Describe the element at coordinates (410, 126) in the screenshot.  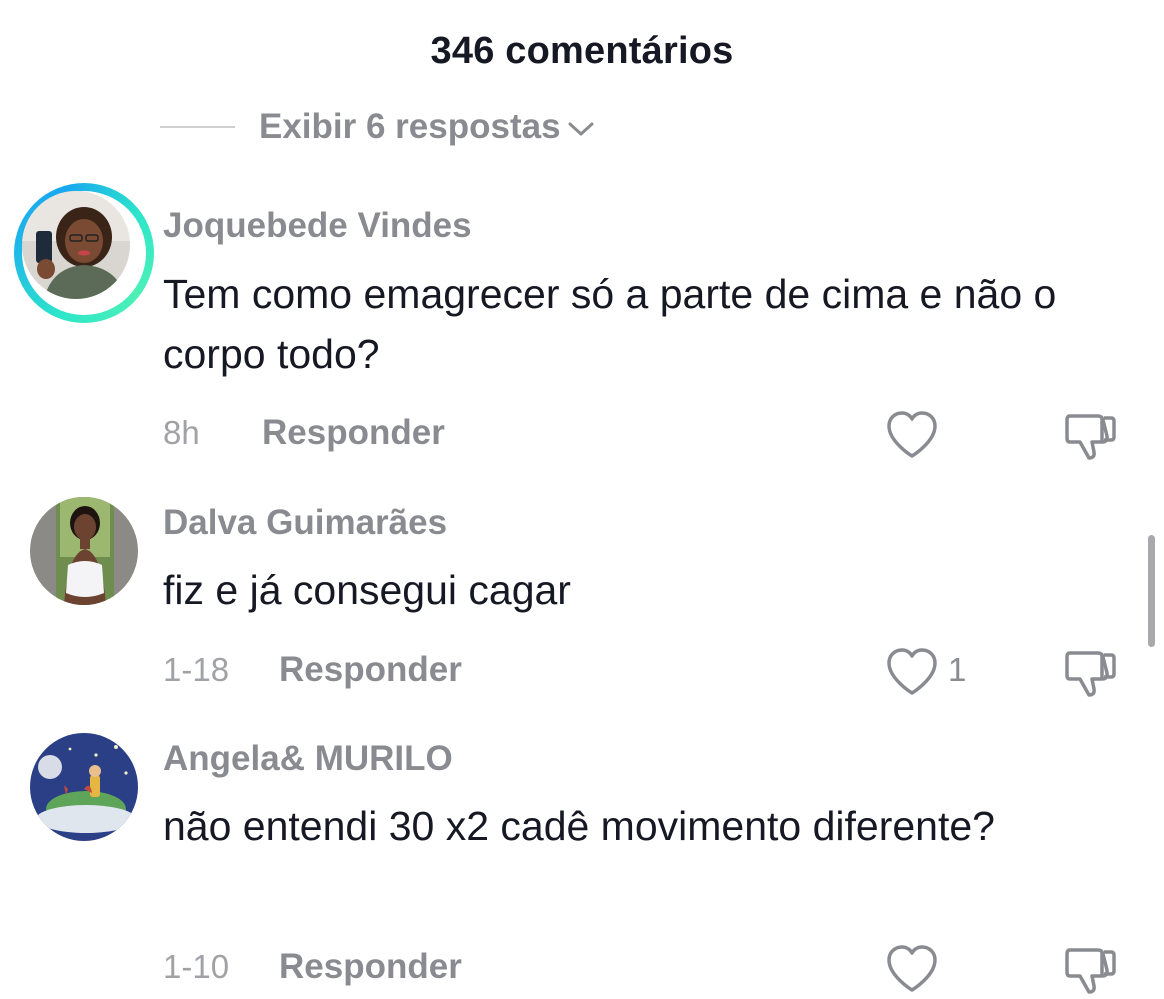
I see `show-replies-label: Exibir 6 respostas` at that location.